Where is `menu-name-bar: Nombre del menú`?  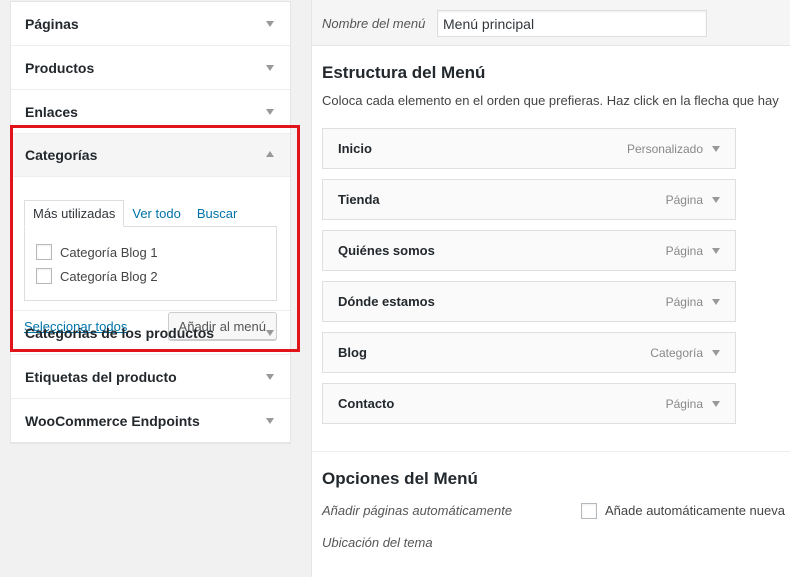
menu-name-bar: Nombre del menú is located at coordinates (551, 23).